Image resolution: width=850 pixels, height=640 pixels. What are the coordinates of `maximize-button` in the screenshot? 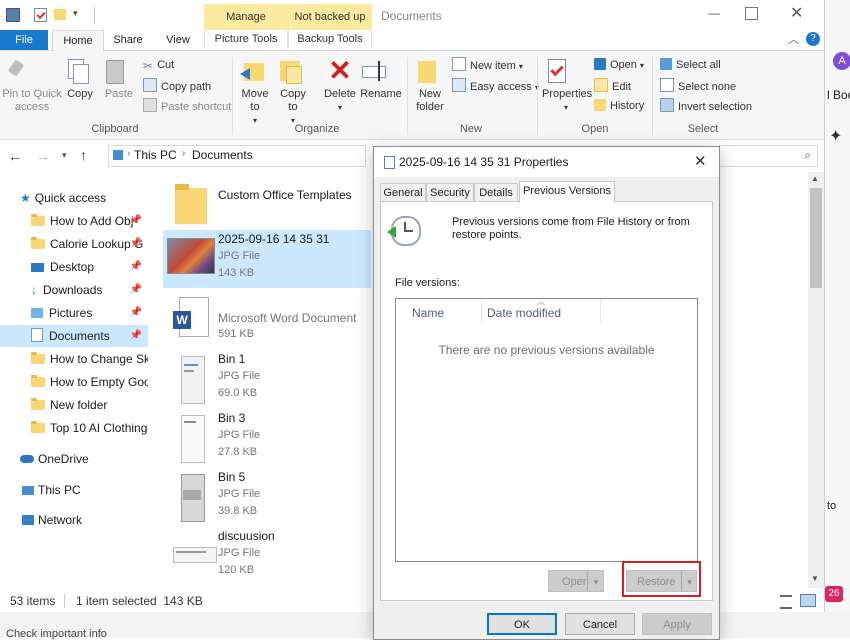 It's located at (751, 13).